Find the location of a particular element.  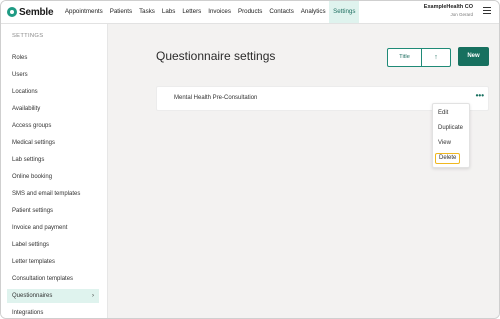

nav-labs: Labs is located at coordinates (168, 12).